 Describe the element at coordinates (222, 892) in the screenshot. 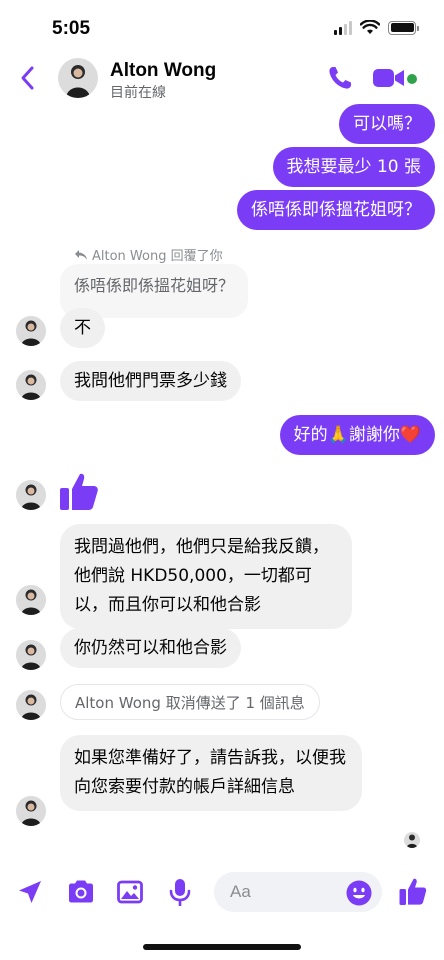

I see `composer-bar` at that location.